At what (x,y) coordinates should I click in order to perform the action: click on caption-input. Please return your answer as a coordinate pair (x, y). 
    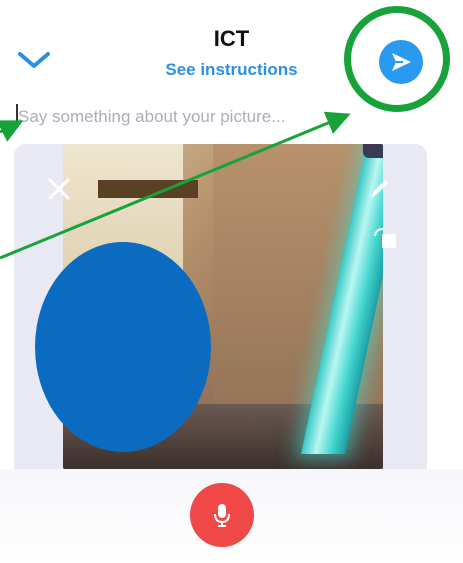
    Looking at the image, I should click on (178, 117).